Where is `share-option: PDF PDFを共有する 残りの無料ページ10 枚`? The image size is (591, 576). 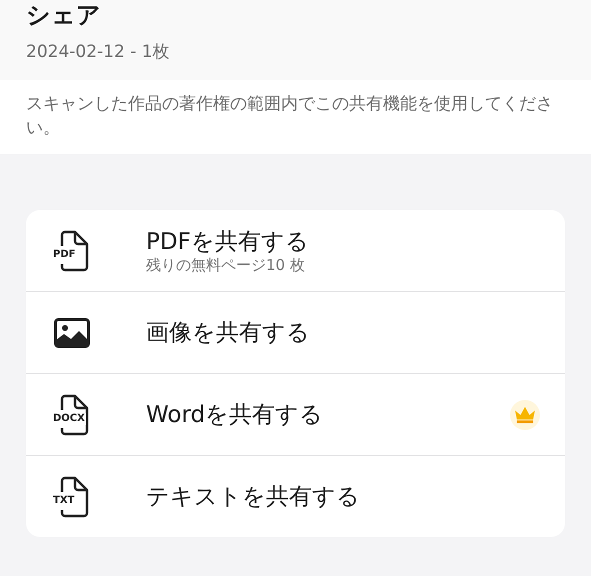 share-option: PDF PDFを共有する 残りの無料ページ10 枚 is located at coordinates (295, 251).